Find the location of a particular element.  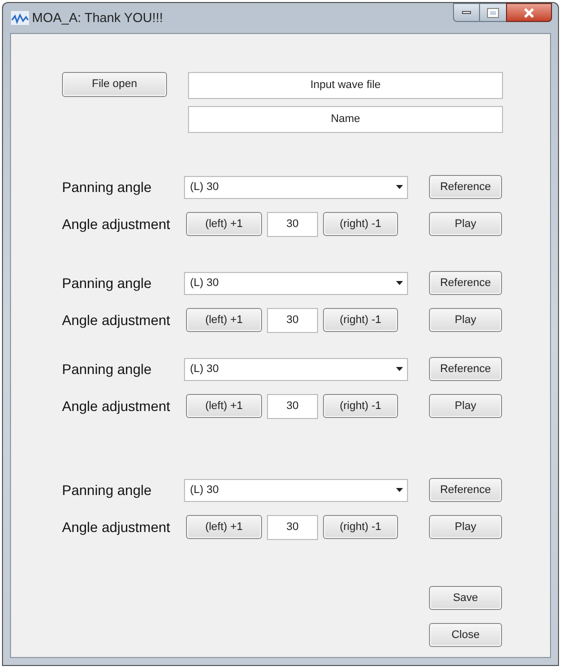

dialog-button: Save is located at coordinates (465, 598).